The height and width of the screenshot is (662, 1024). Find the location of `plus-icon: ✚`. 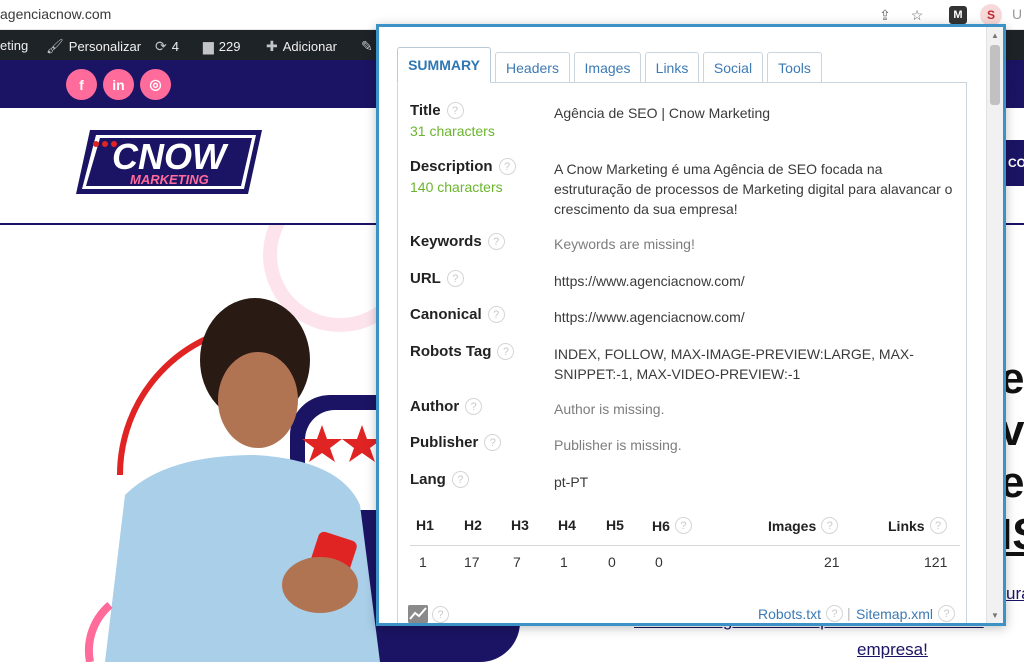

plus-icon: ✚ is located at coordinates (272, 46).